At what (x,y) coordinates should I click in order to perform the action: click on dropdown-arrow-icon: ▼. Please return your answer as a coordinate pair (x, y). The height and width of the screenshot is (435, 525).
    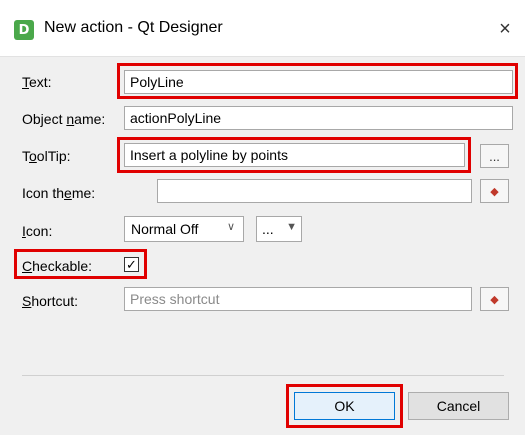
    Looking at the image, I should click on (291, 227).